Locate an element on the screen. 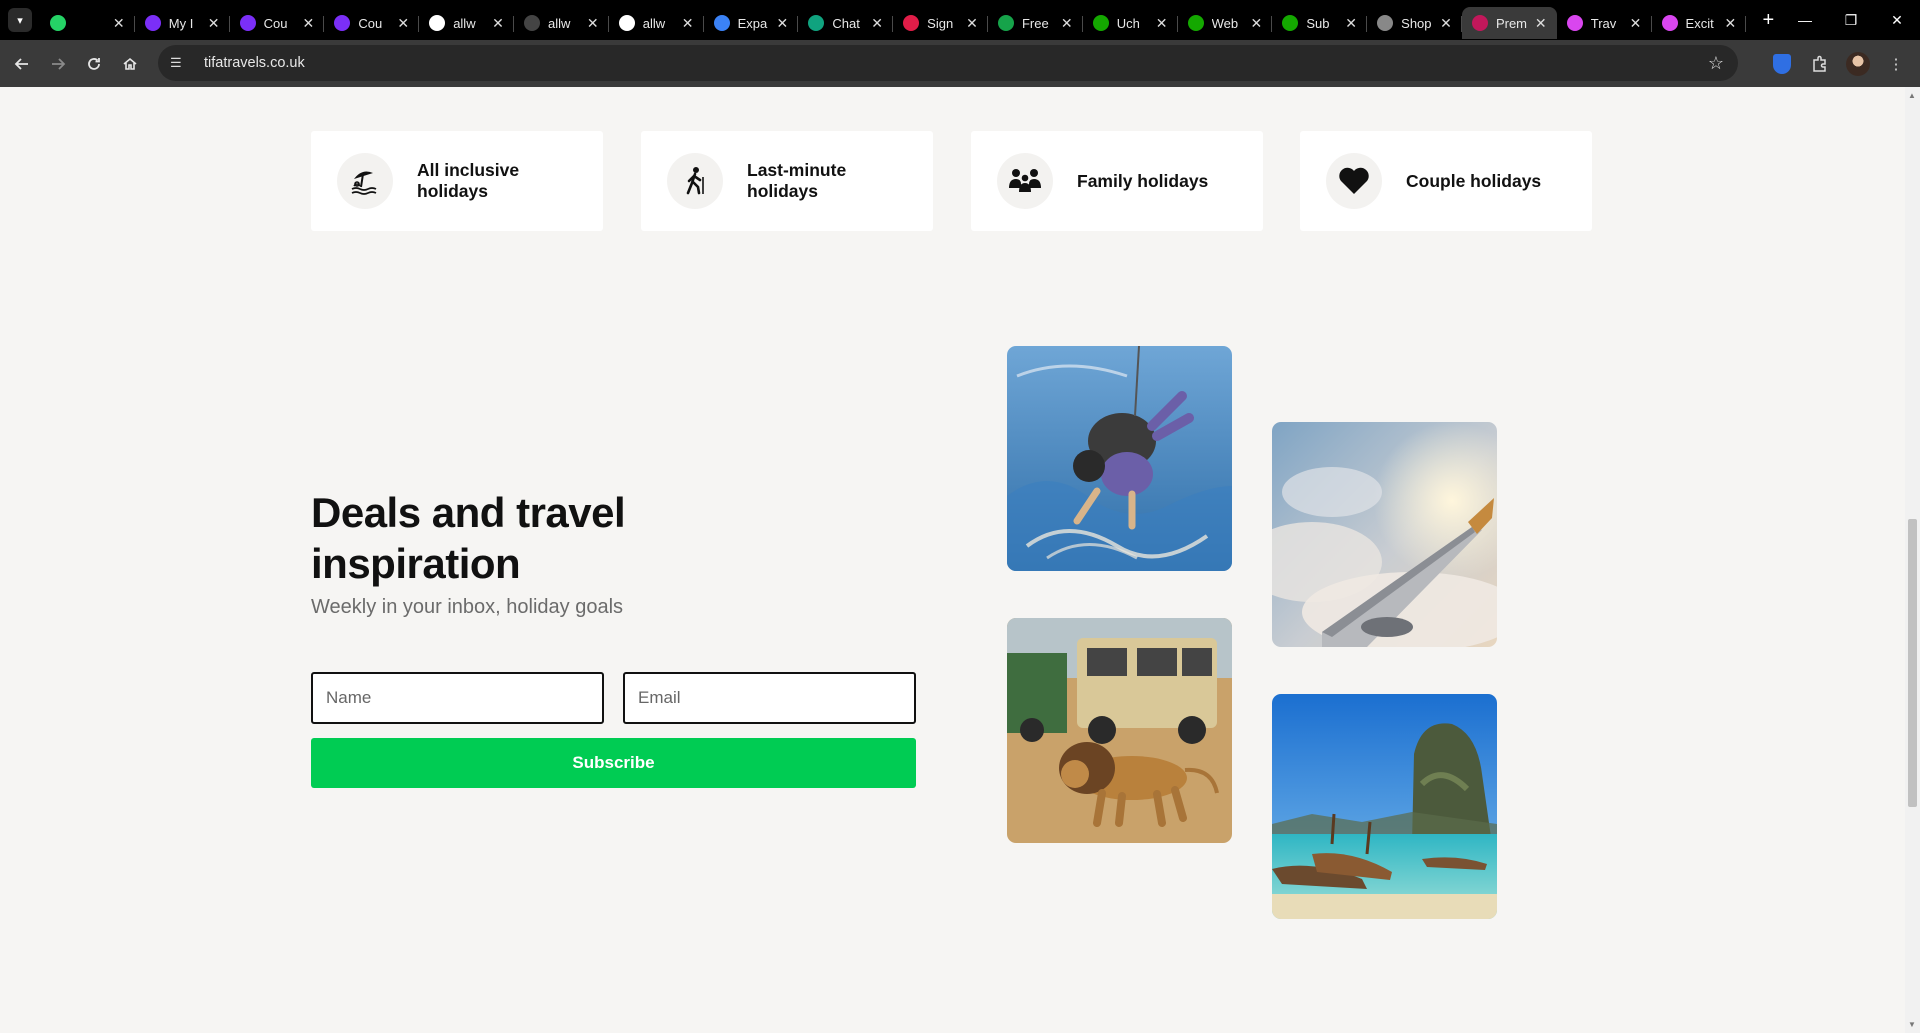 This screenshot has height=1033, width=1920. expo-icon is located at coordinates (721, 23).